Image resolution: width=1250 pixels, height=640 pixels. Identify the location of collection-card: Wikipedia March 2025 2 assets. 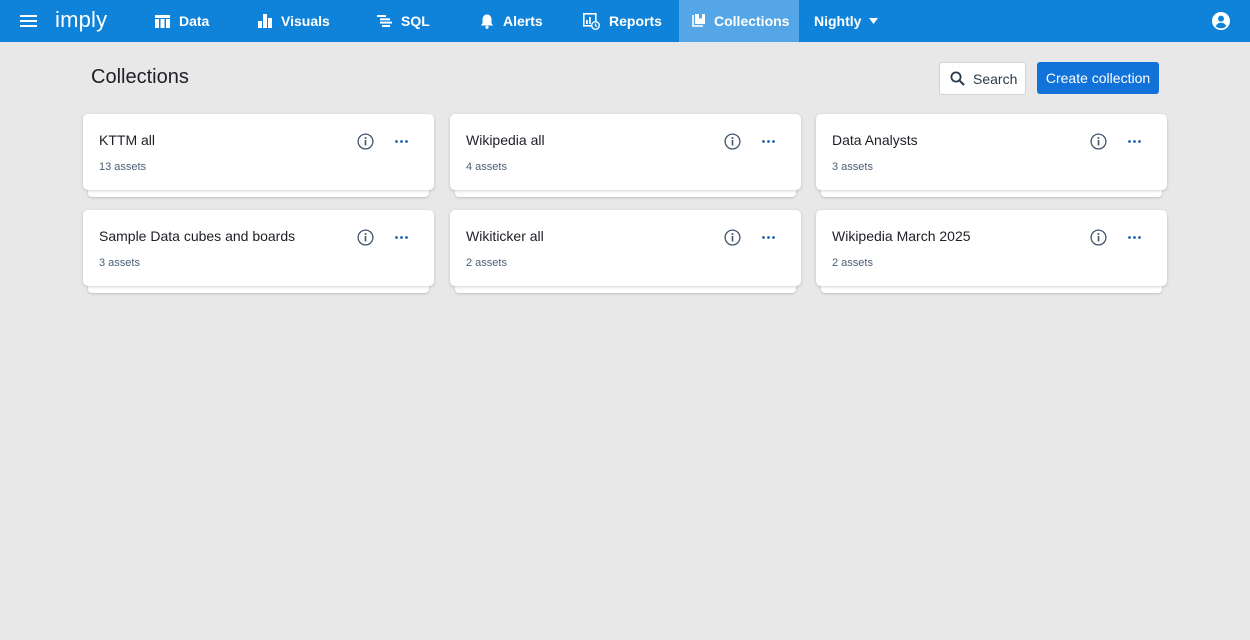
(991, 248).